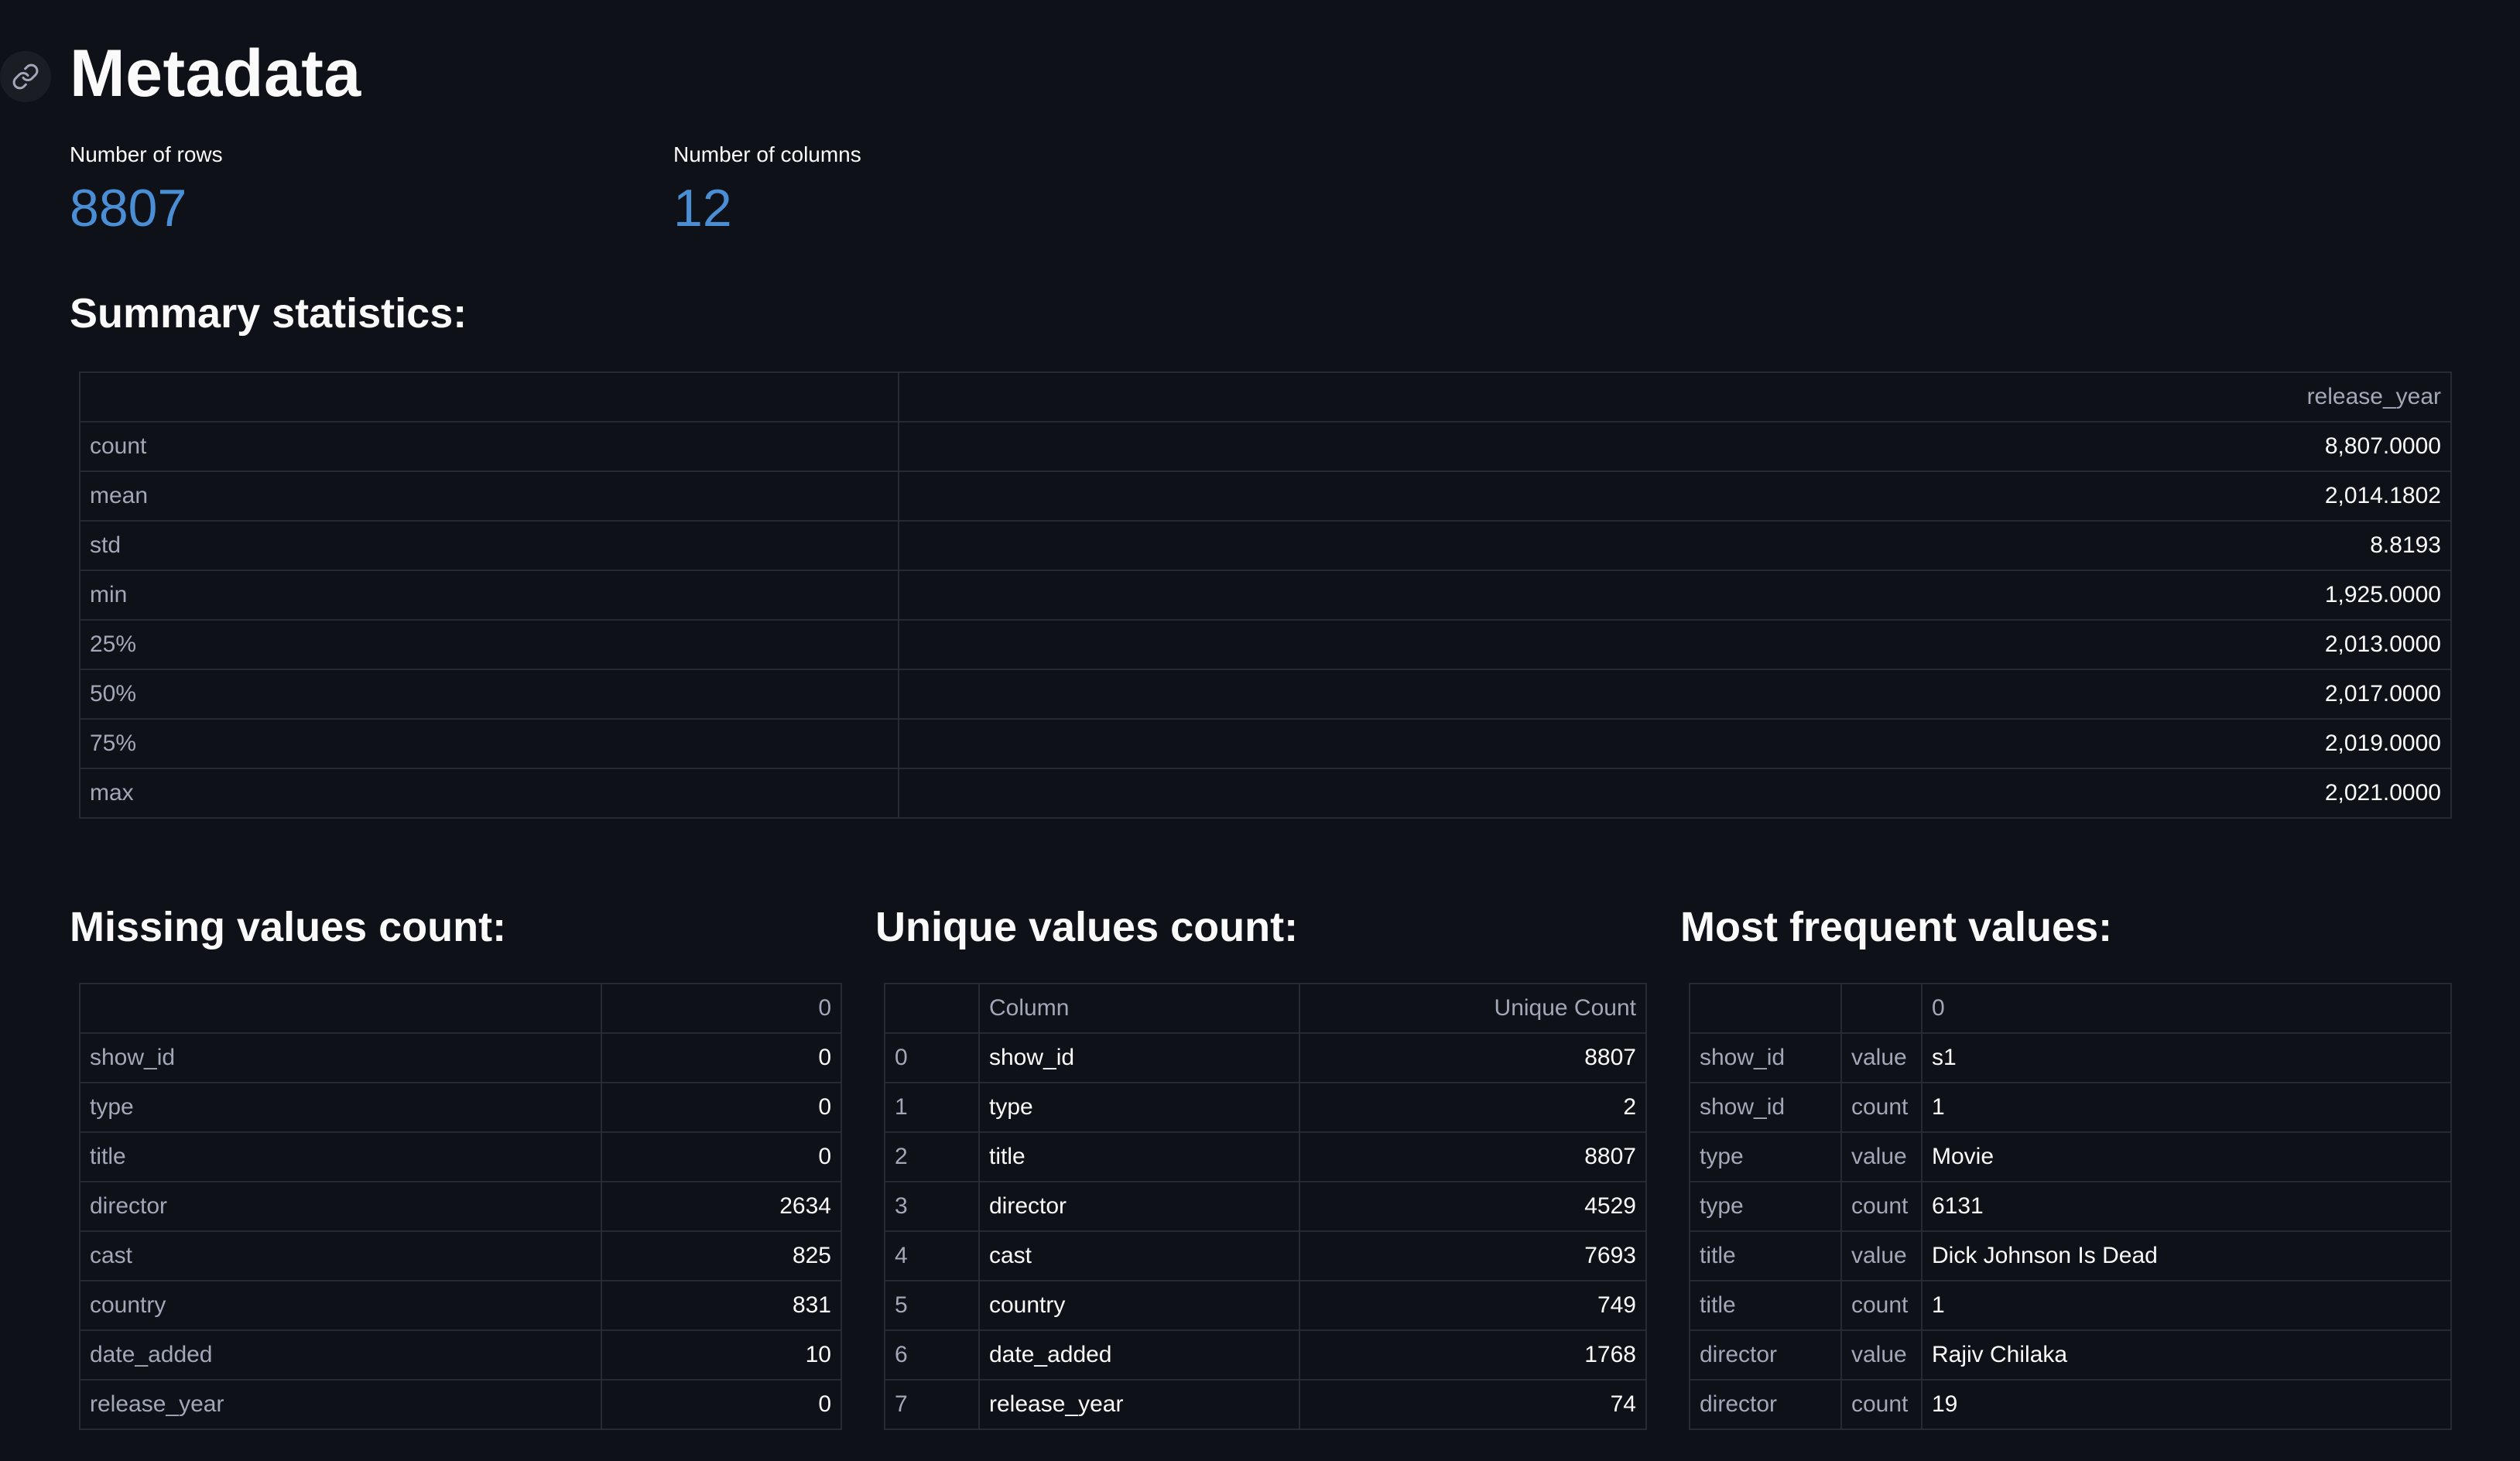 Image resolution: width=2520 pixels, height=1461 pixels. I want to click on row-index-cell: 1, so click(932, 1107).